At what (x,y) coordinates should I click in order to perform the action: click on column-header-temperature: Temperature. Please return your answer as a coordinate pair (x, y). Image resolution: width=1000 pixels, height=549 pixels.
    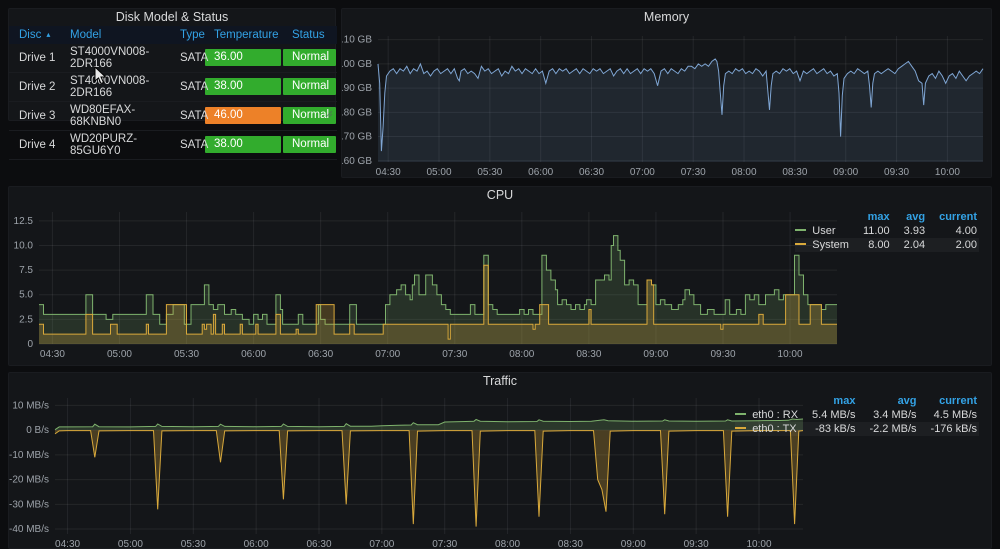
    Looking at the image, I should click on (243, 35).